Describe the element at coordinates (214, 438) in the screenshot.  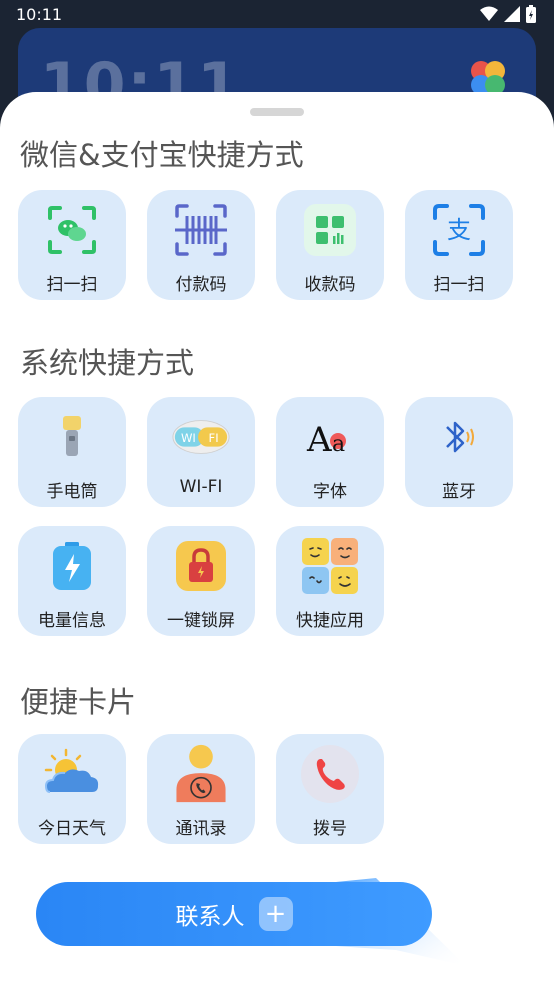
I see `svg-text: FI` at that location.